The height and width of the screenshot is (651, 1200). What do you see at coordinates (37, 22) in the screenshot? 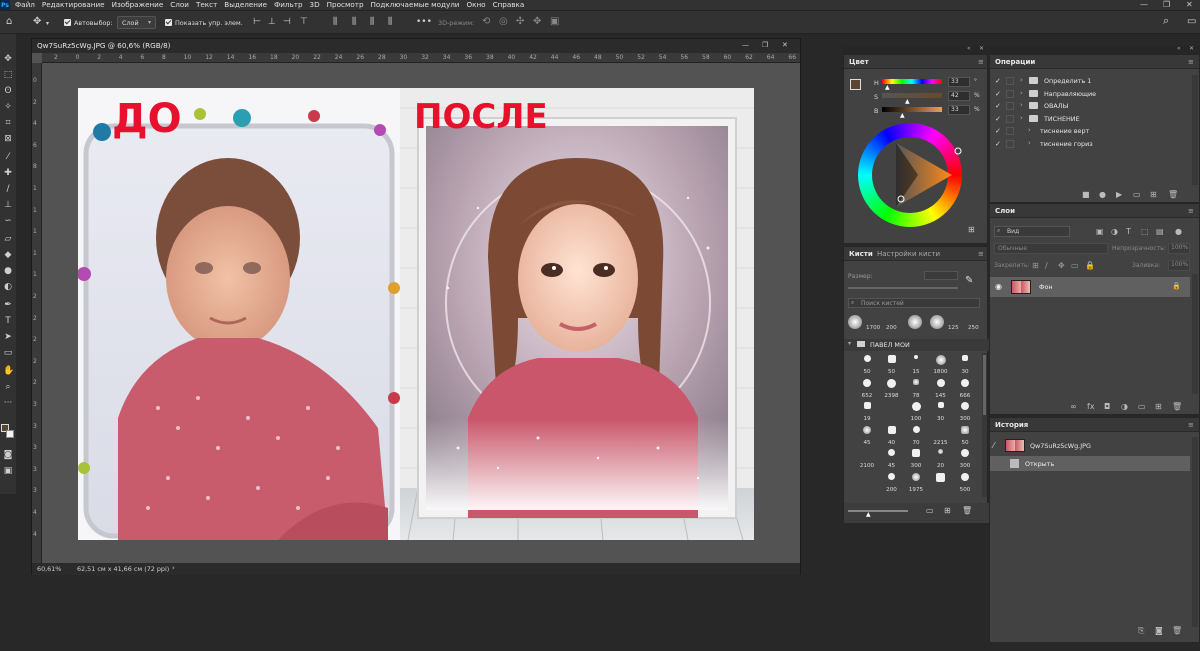
I see `move-tool-preset-icon: ✥` at bounding box center [37, 22].